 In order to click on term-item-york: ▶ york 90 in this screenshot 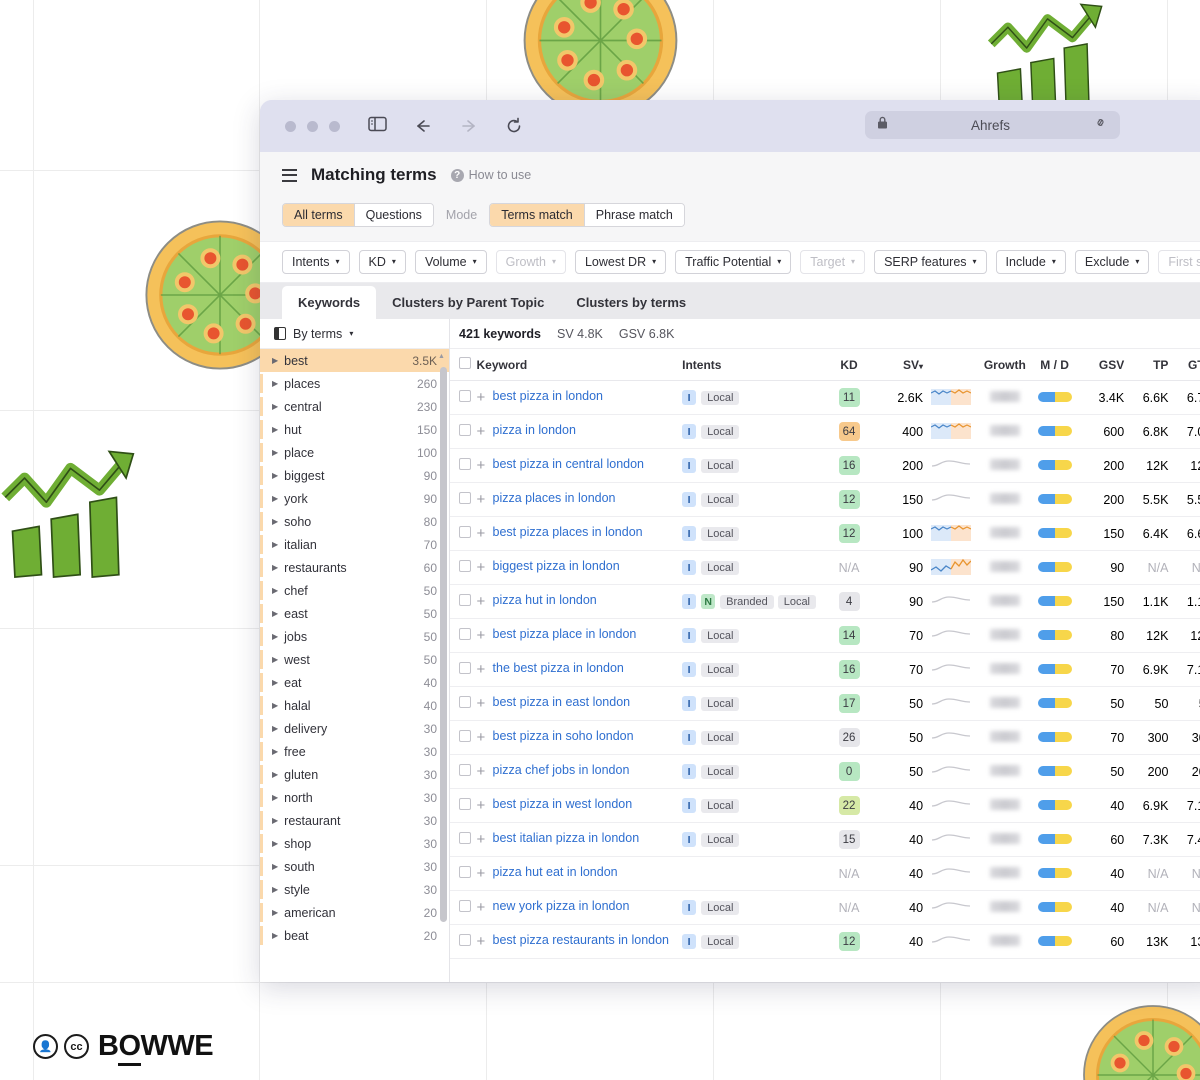, I will do `click(354, 498)`.